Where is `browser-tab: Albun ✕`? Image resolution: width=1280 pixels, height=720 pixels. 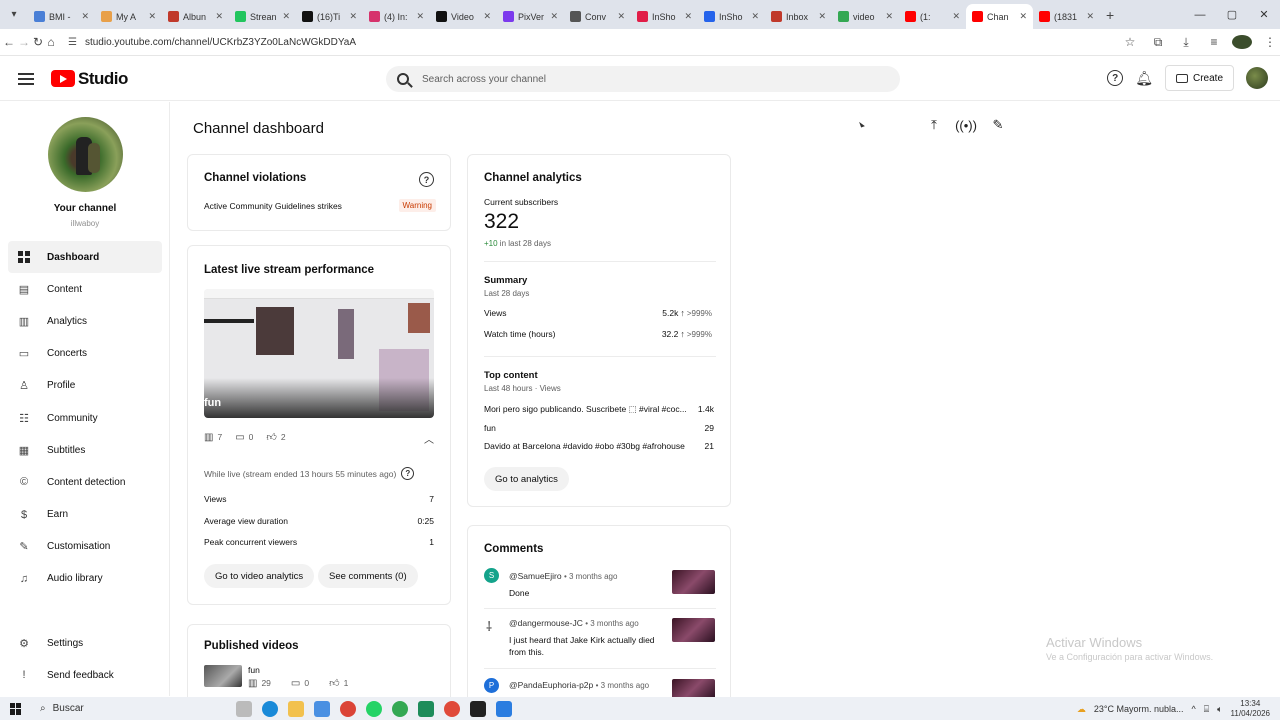
browser-tab: Albun ✕ is located at coordinates (195, 16).